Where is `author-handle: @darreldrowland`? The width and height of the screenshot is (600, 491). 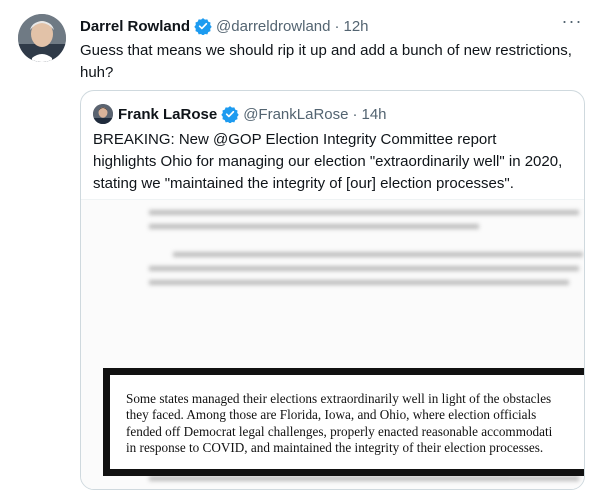 author-handle: @darreldrowland is located at coordinates (273, 26).